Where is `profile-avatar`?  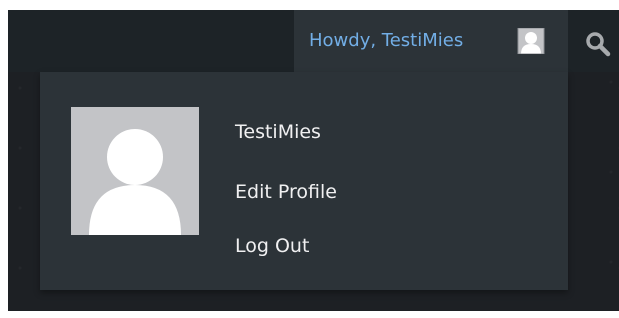
profile-avatar is located at coordinates (135, 171).